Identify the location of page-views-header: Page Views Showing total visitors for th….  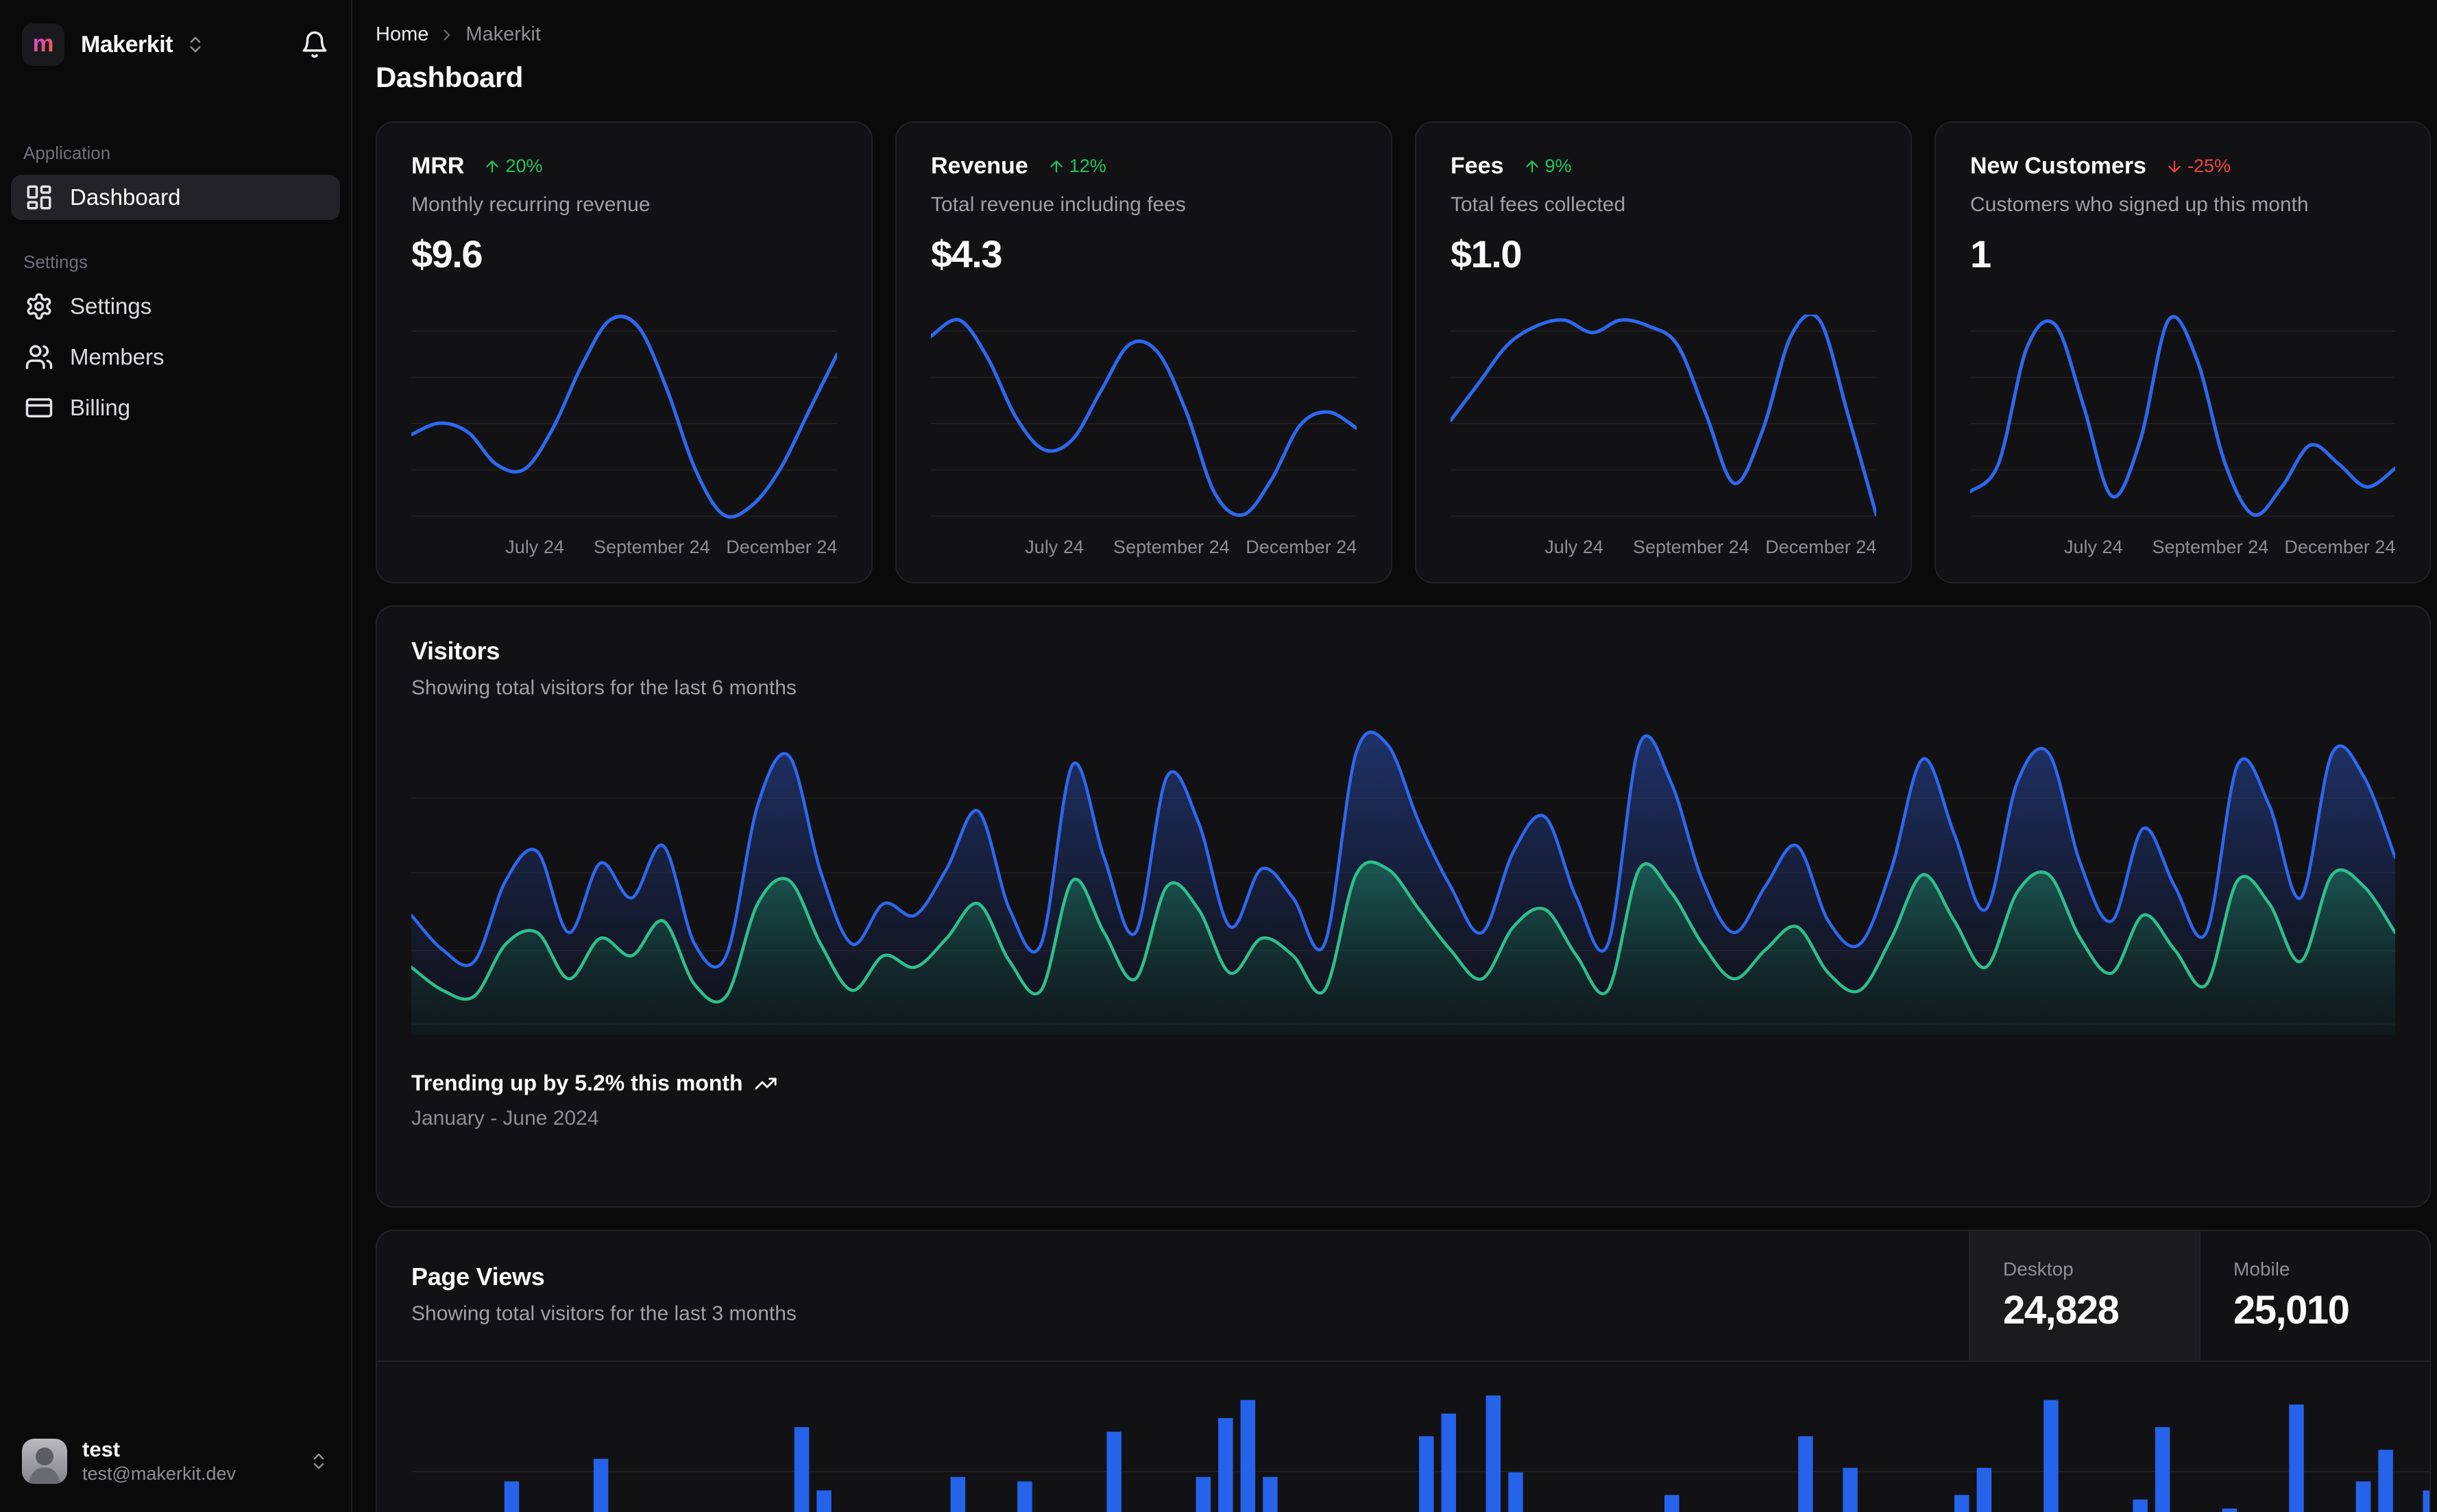
(1403, 1297).